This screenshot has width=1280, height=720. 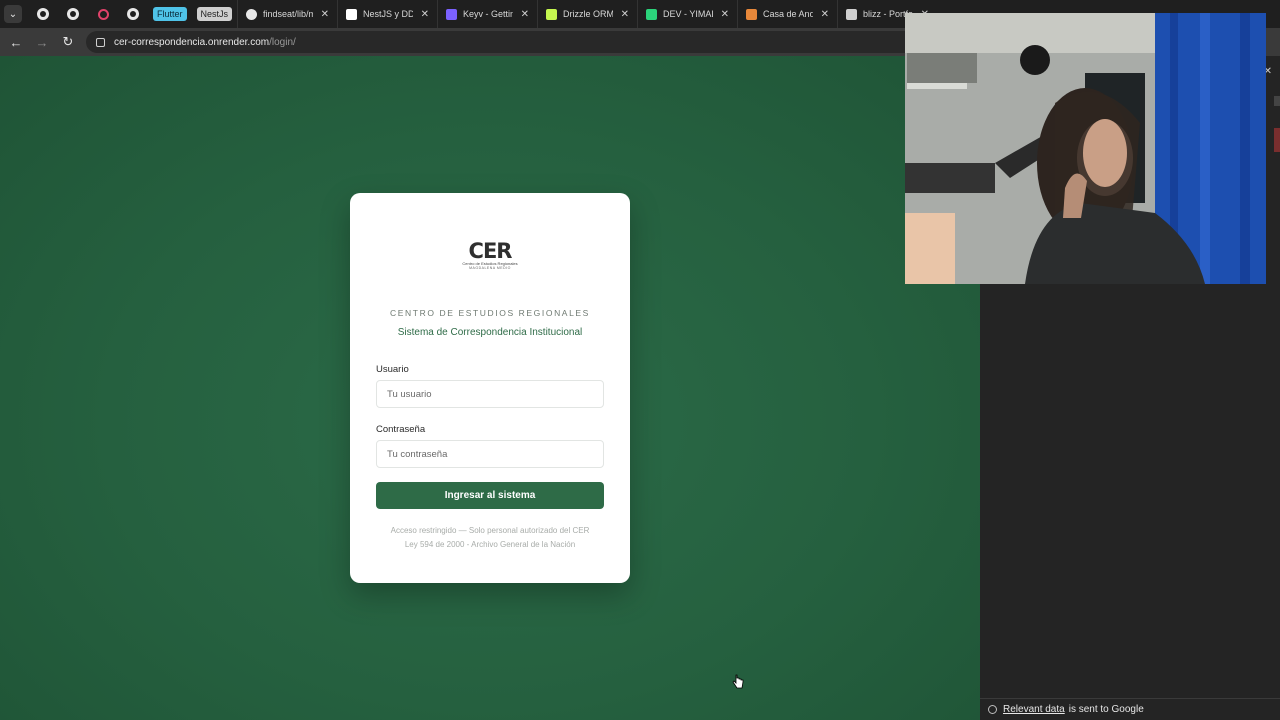 I want to click on side-panel-footer: Relevant data is sent to Google, so click(x=1130, y=709).